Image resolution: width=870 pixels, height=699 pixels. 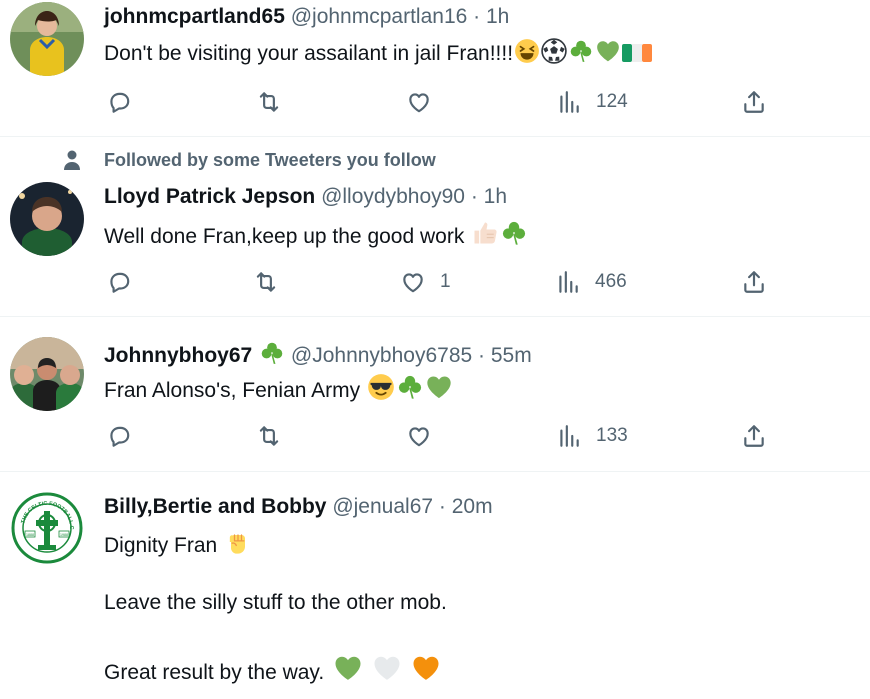 What do you see at coordinates (612, 101) in the screenshot?
I see `view-count: 124` at bounding box center [612, 101].